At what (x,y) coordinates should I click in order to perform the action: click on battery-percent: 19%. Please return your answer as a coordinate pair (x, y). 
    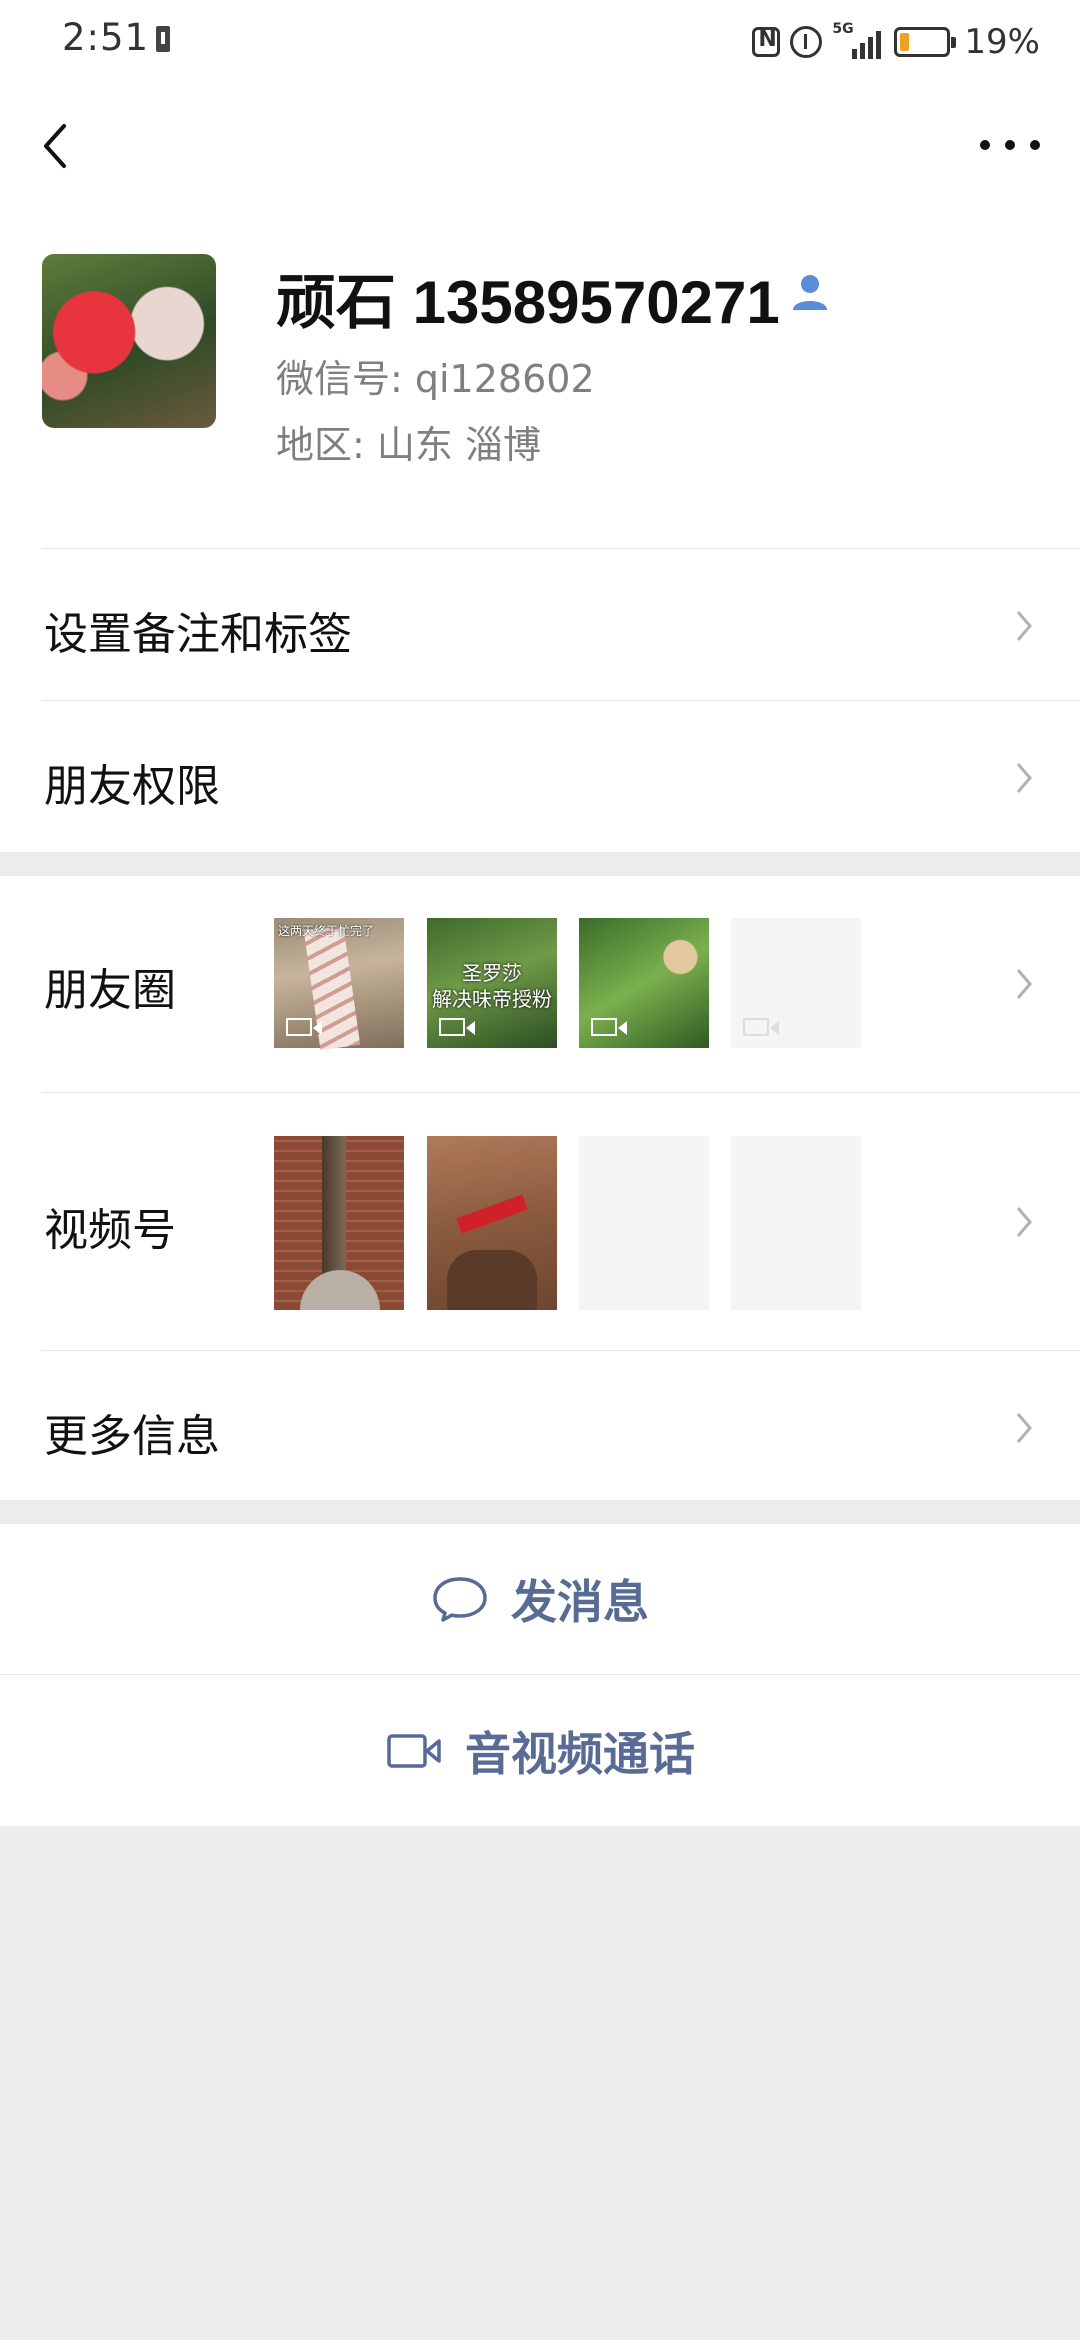
    Looking at the image, I should click on (1002, 42).